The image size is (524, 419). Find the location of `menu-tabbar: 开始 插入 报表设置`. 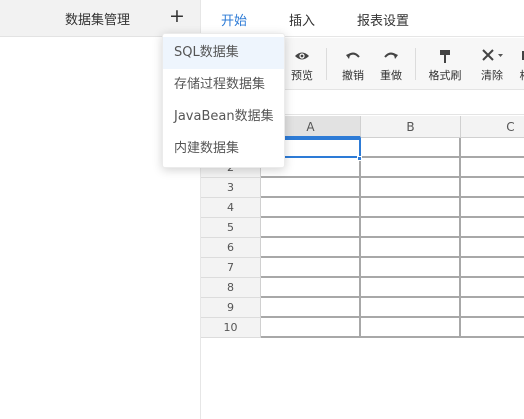

menu-tabbar: 开始 插入 报表设置 is located at coordinates (362, 18).